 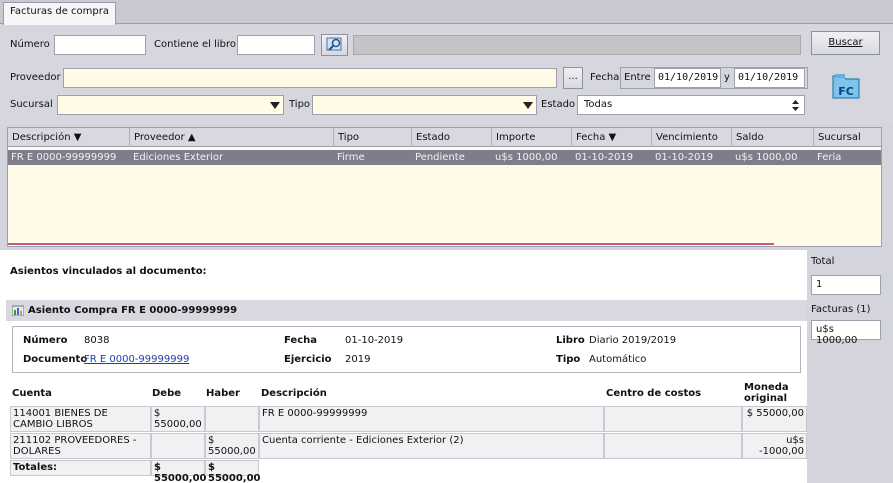 I want to click on total-value: 1, so click(x=846, y=285).